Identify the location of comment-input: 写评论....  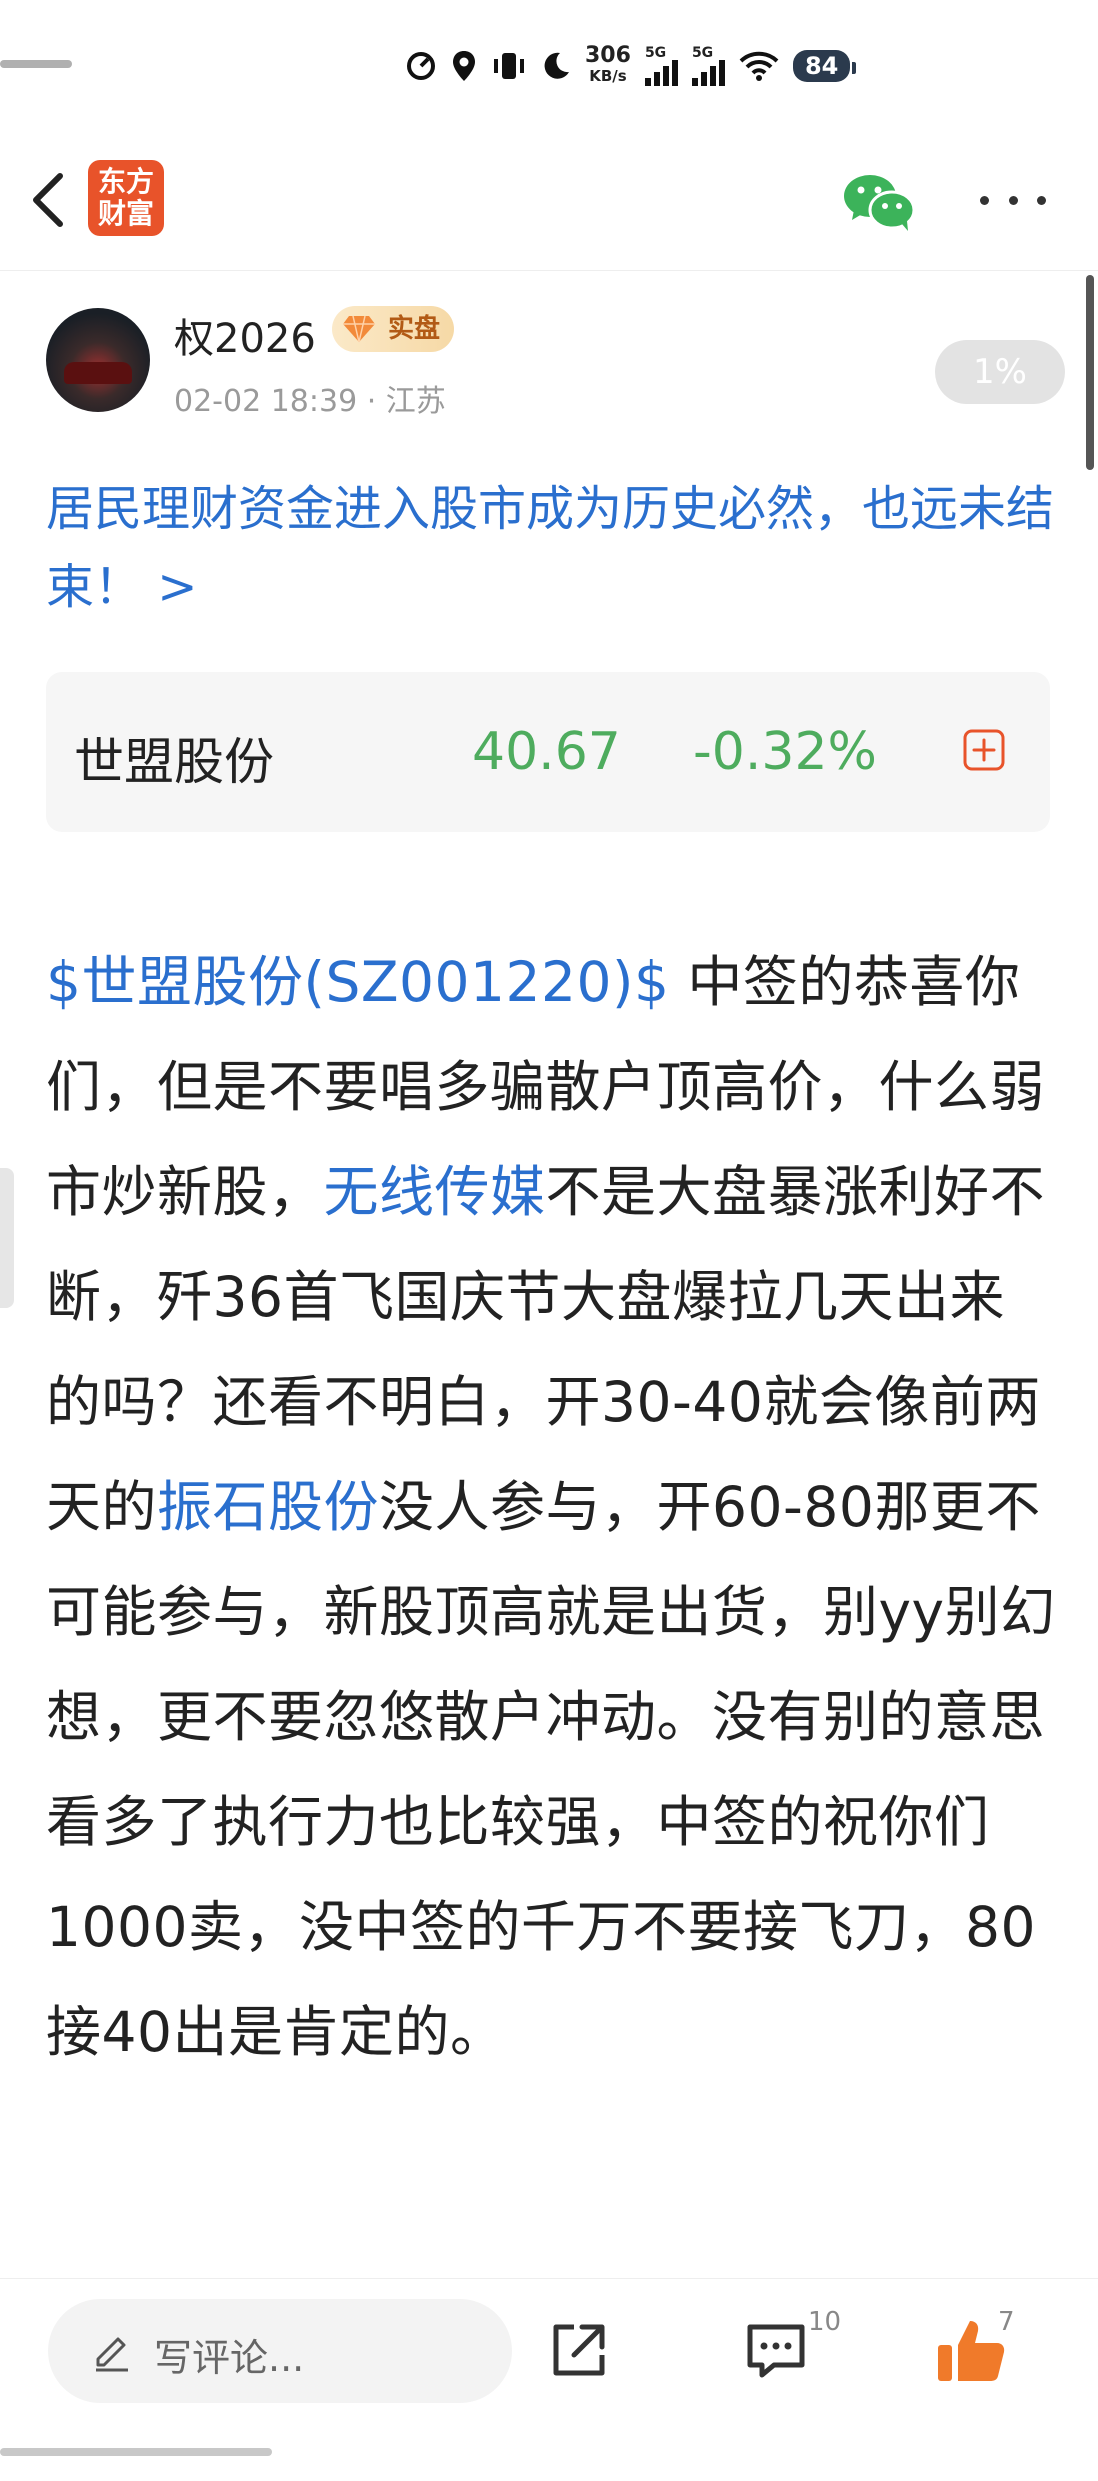
(280, 2351).